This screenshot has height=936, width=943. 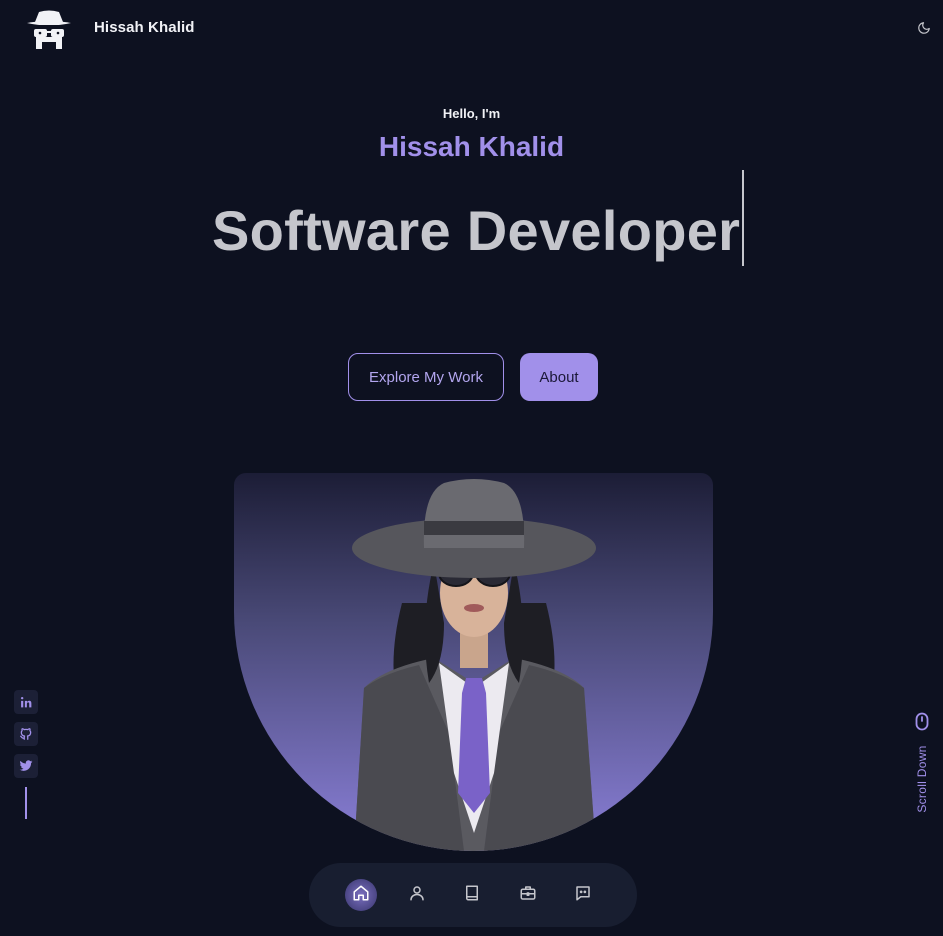 I want to click on social-divider-line, so click(x=26, y=803).